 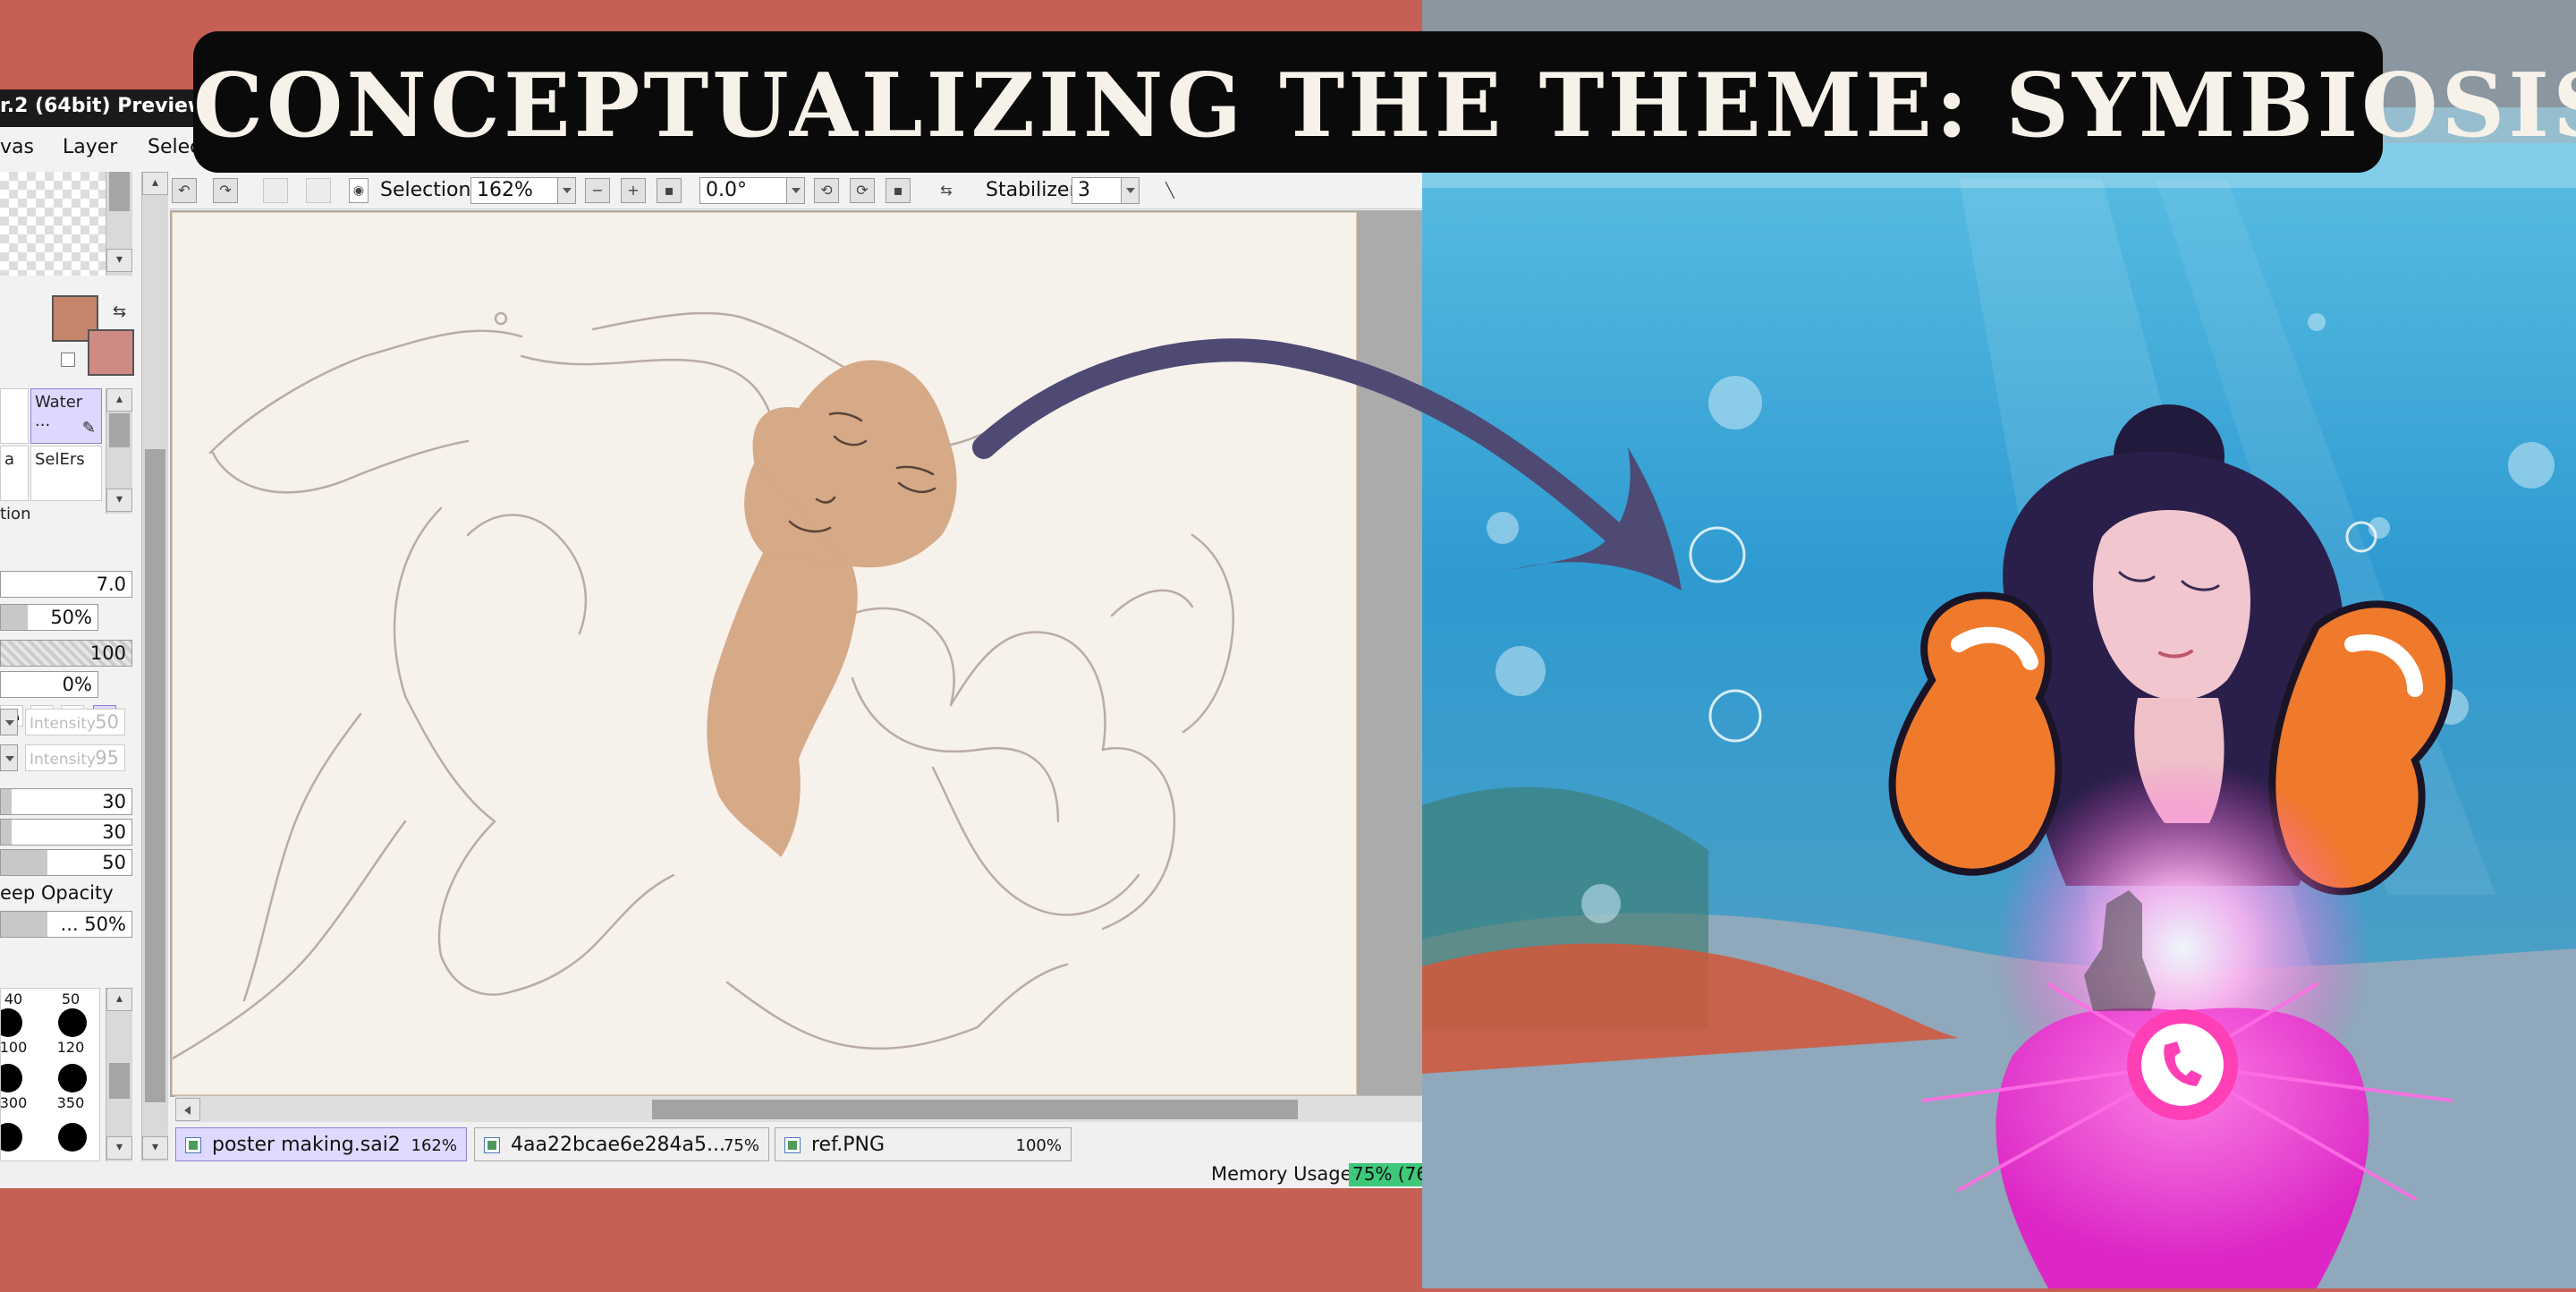 What do you see at coordinates (119, 451) in the screenshot?
I see `tool-scrollbar: ▴ ▾` at bounding box center [119, 451].